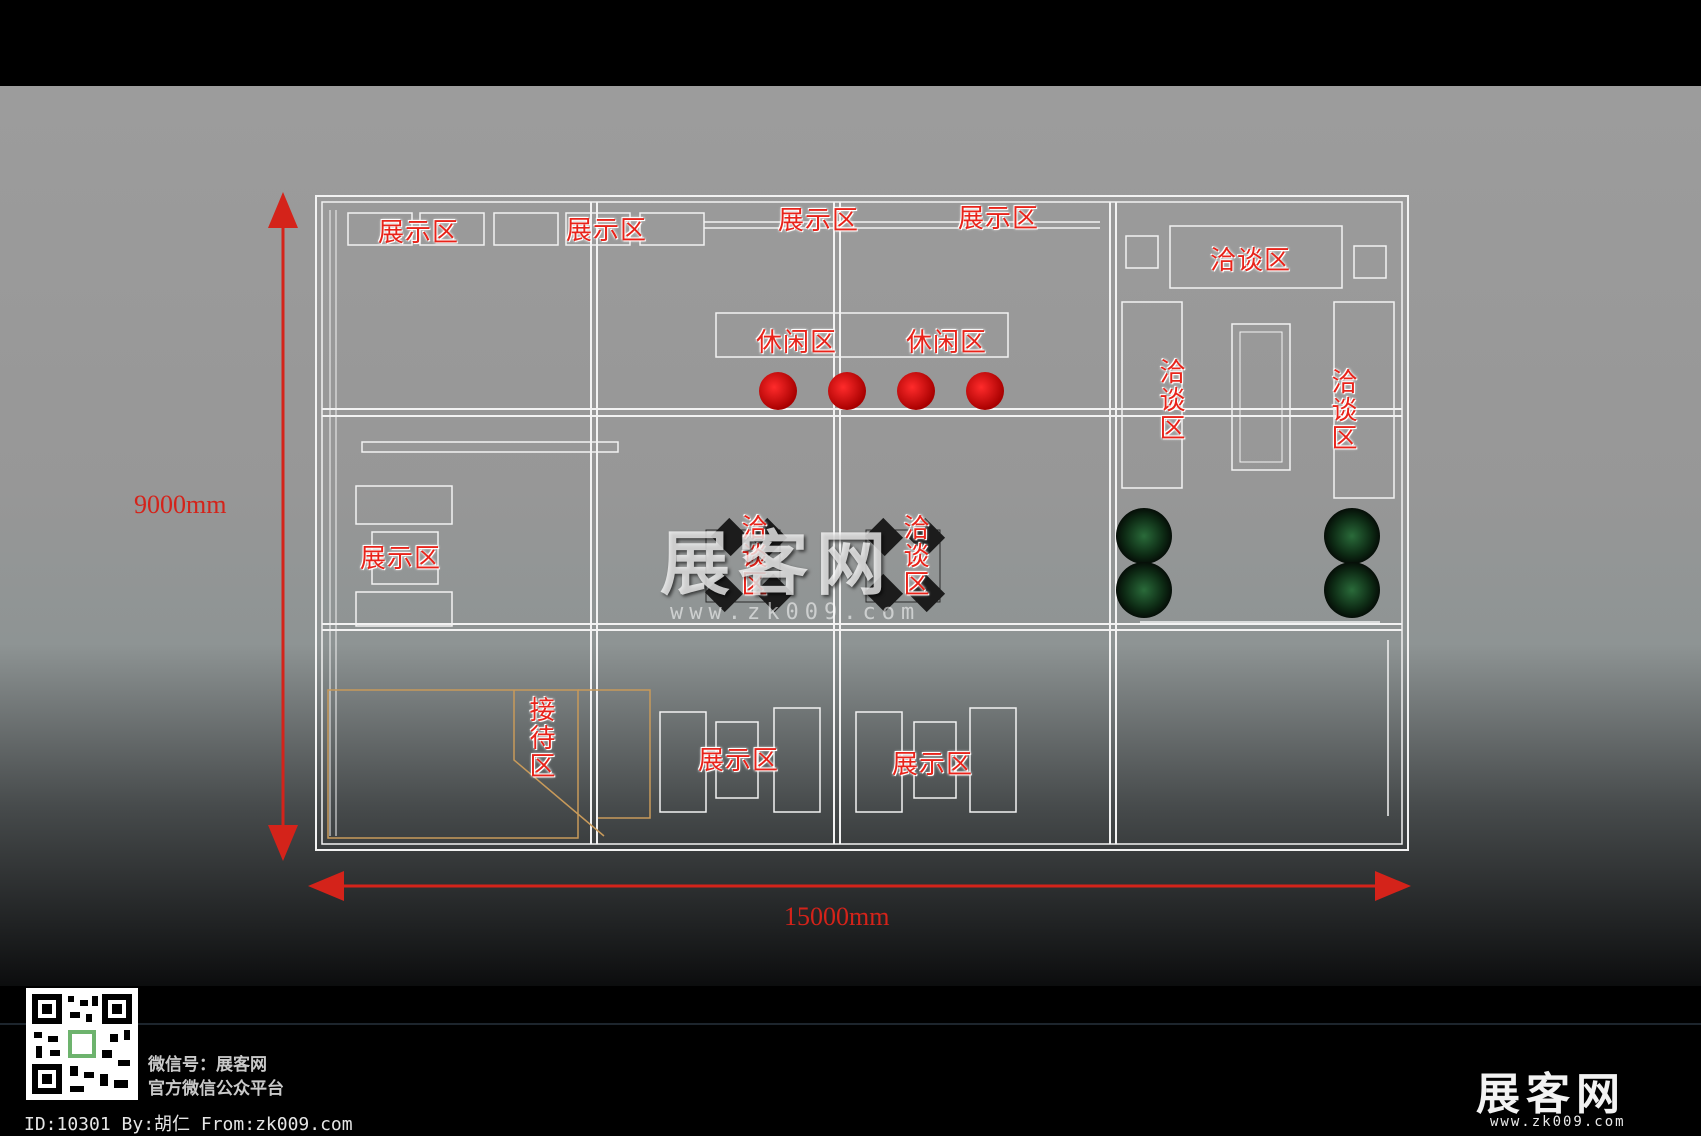 This screenshot has width=1701, height=1136. I want to click on zone-label-display-top-3: 展示区, so click(819, 221).